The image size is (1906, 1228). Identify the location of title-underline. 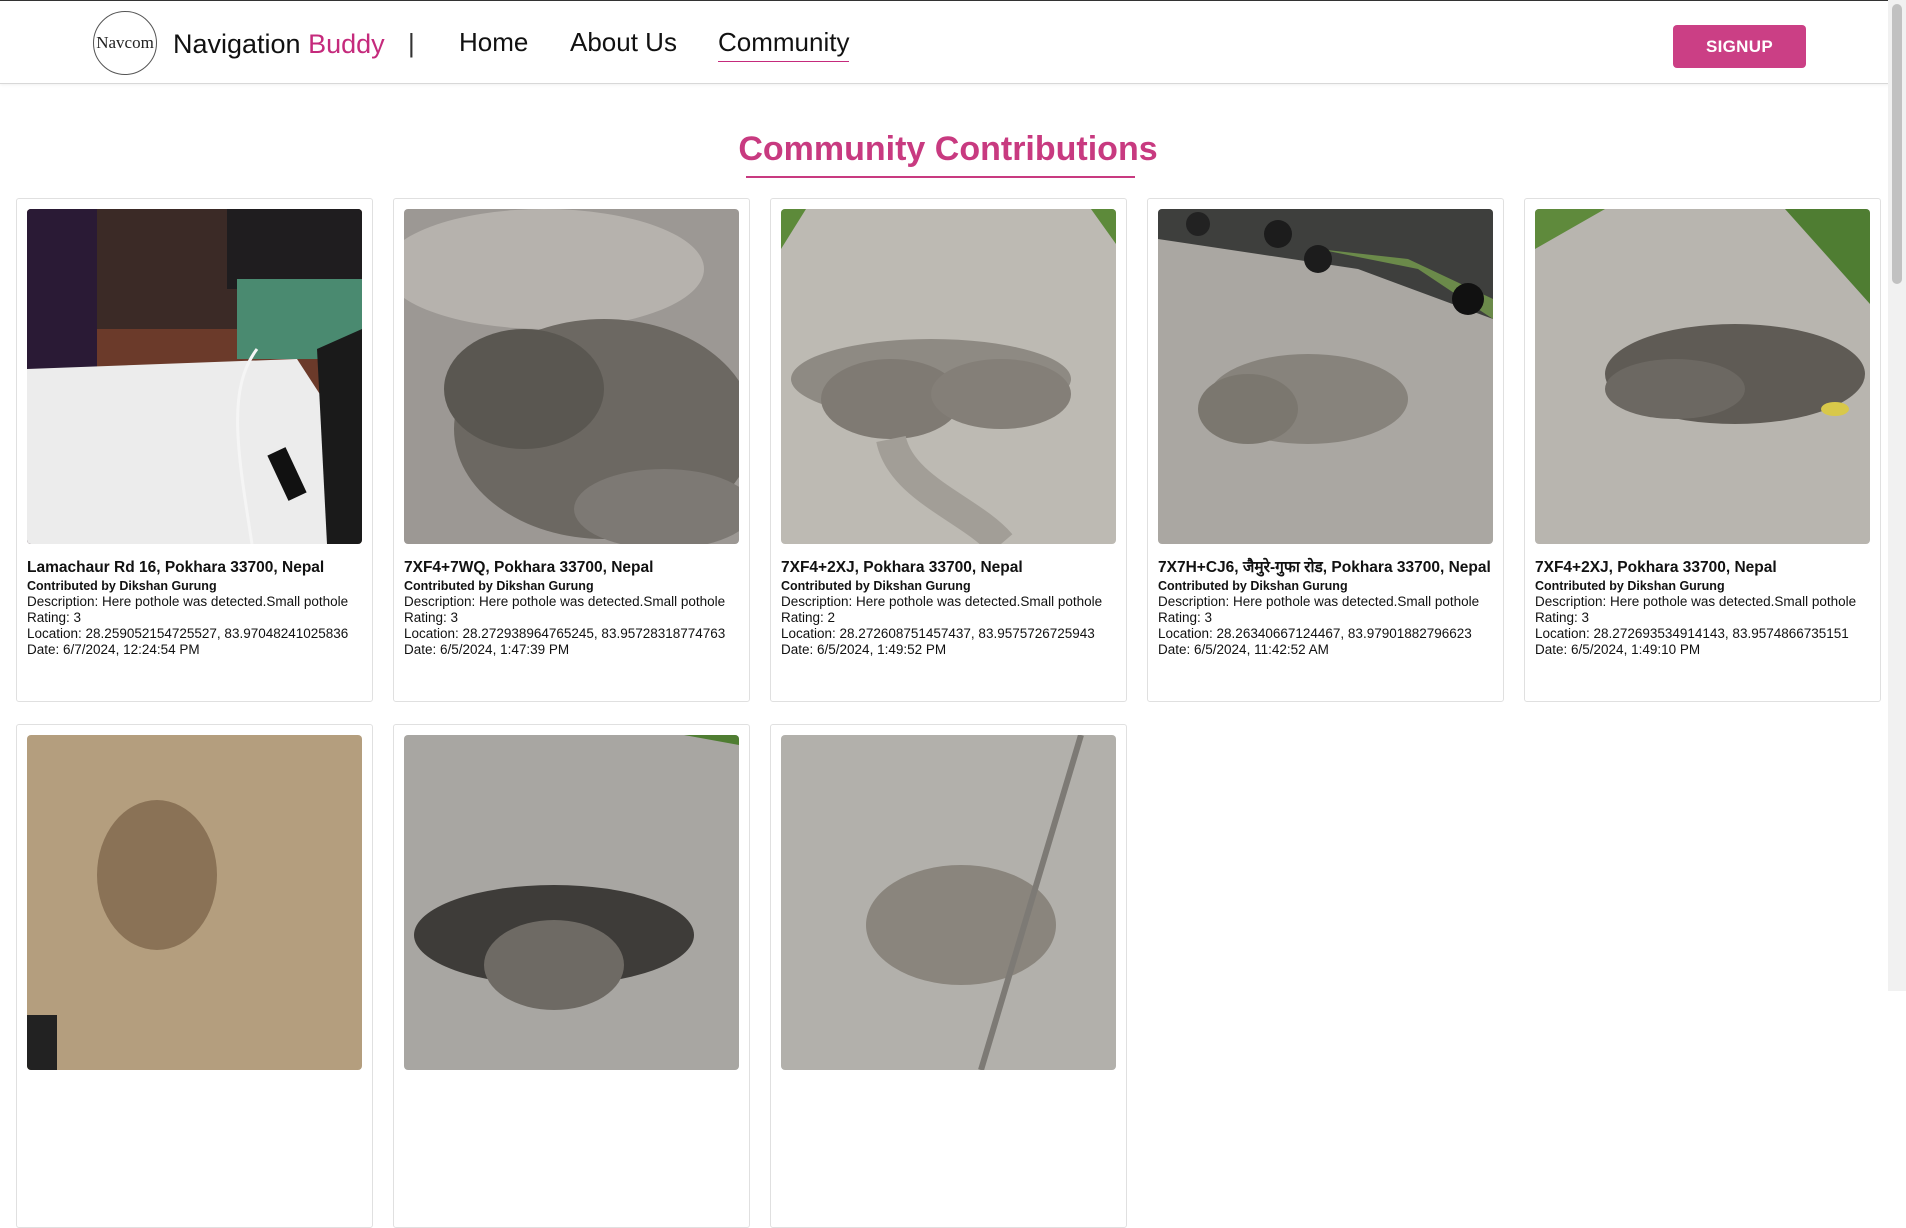
(940, 177).